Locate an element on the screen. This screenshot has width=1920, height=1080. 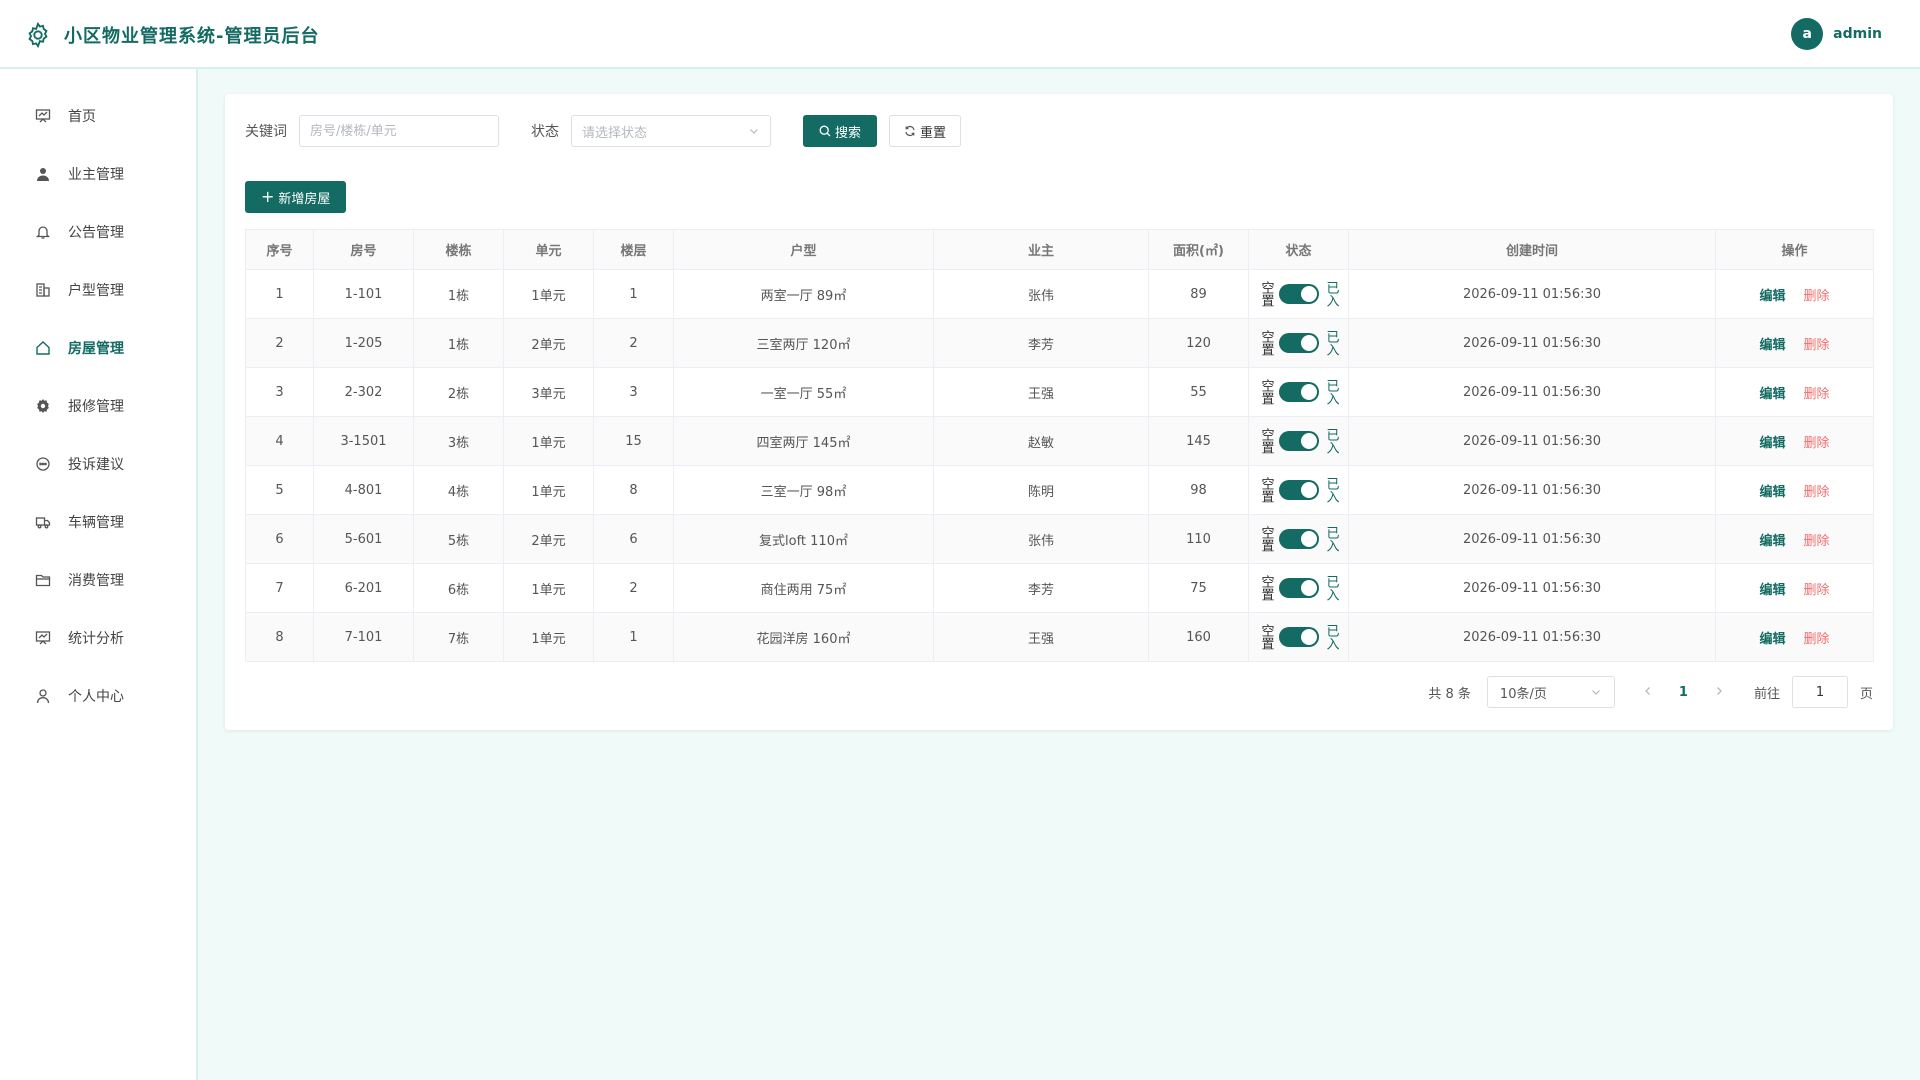
cell-index: 1 is located at coordinates (279, 294).